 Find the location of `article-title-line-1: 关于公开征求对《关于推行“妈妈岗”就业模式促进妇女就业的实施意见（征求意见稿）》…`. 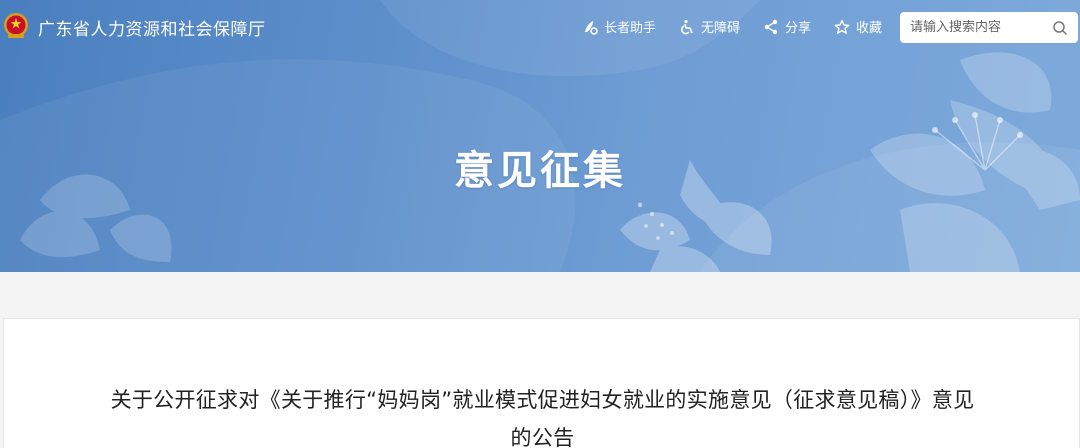

article-title-line-1: 关于公开征求对《关于推行“妈妈岗”就业模式促进妇女就业的实施意见（征求意见稿）》… is located at coordinates (542, 400).